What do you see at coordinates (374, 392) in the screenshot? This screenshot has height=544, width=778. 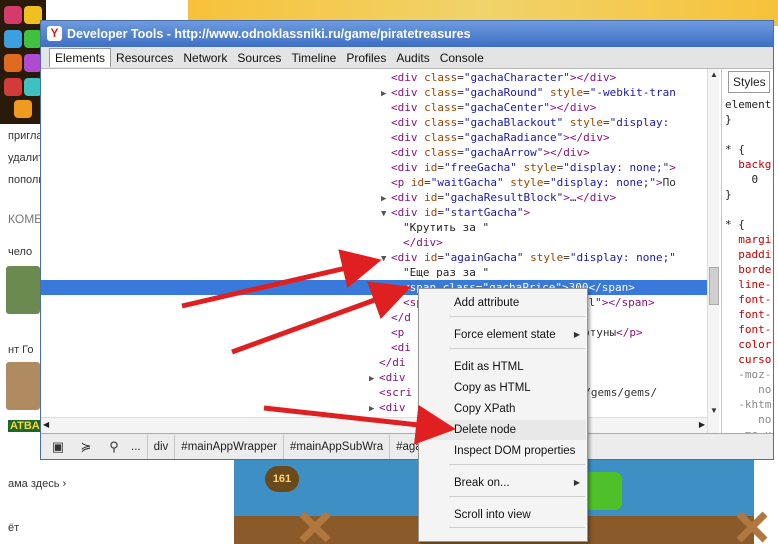 I see `dom-node-row: <scri 05.65/gems/gems/` at bounding box center [374, 392].